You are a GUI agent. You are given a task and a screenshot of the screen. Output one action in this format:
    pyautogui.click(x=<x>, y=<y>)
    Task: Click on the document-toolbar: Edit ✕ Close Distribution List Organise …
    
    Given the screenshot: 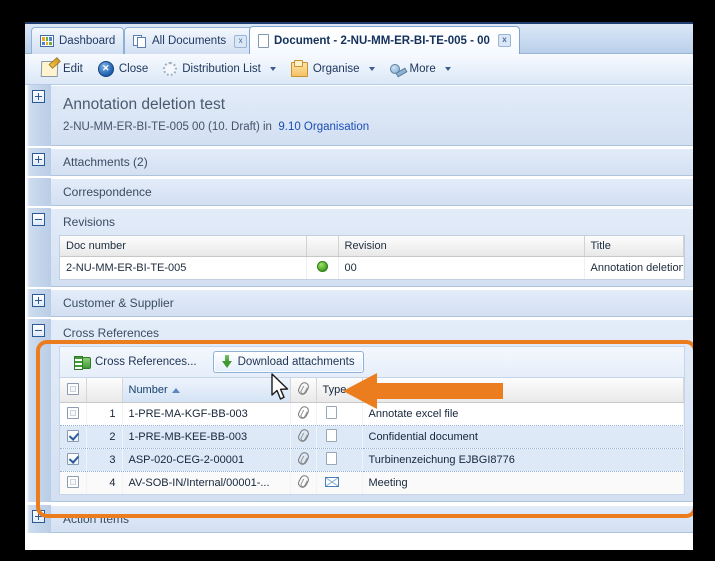 What is the action you would take?
    pyautogui.click(x=359, y=69)
    